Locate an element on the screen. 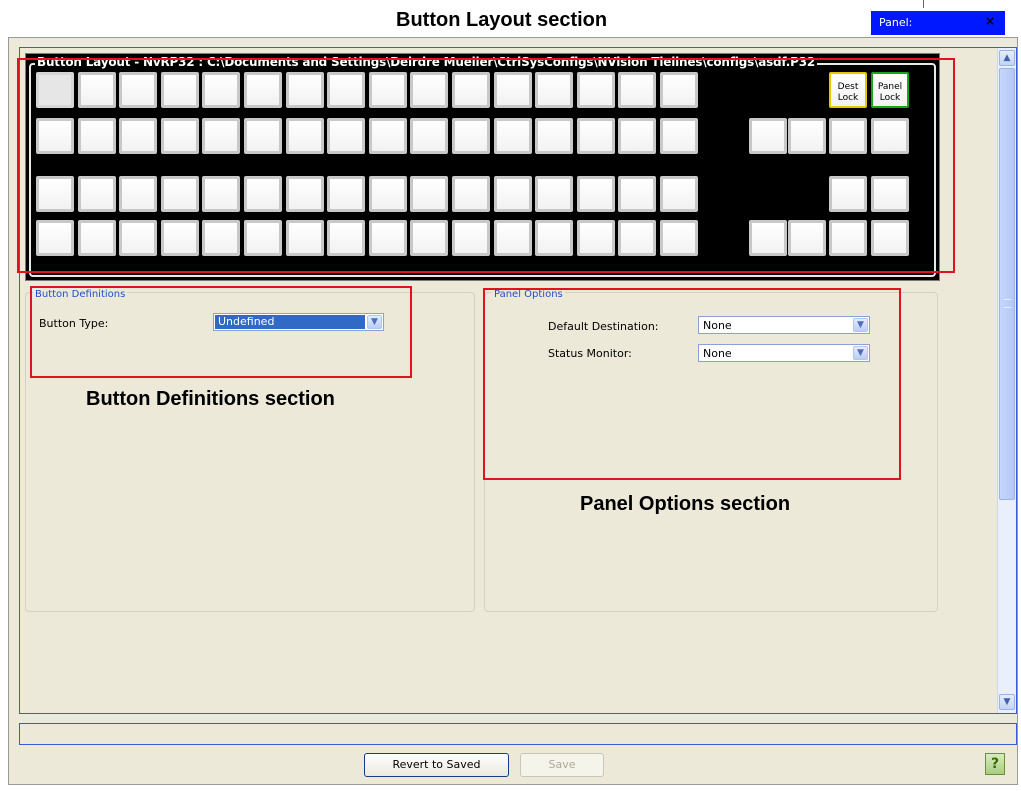 The width and height of the screenshot is (1021, 791). dest-lock-button: Dest Lock is located at coordinates (848, 90).